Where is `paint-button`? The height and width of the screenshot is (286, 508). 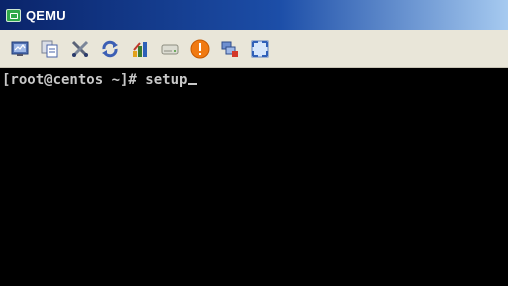
paint-button is located at coordinates (140, 49).